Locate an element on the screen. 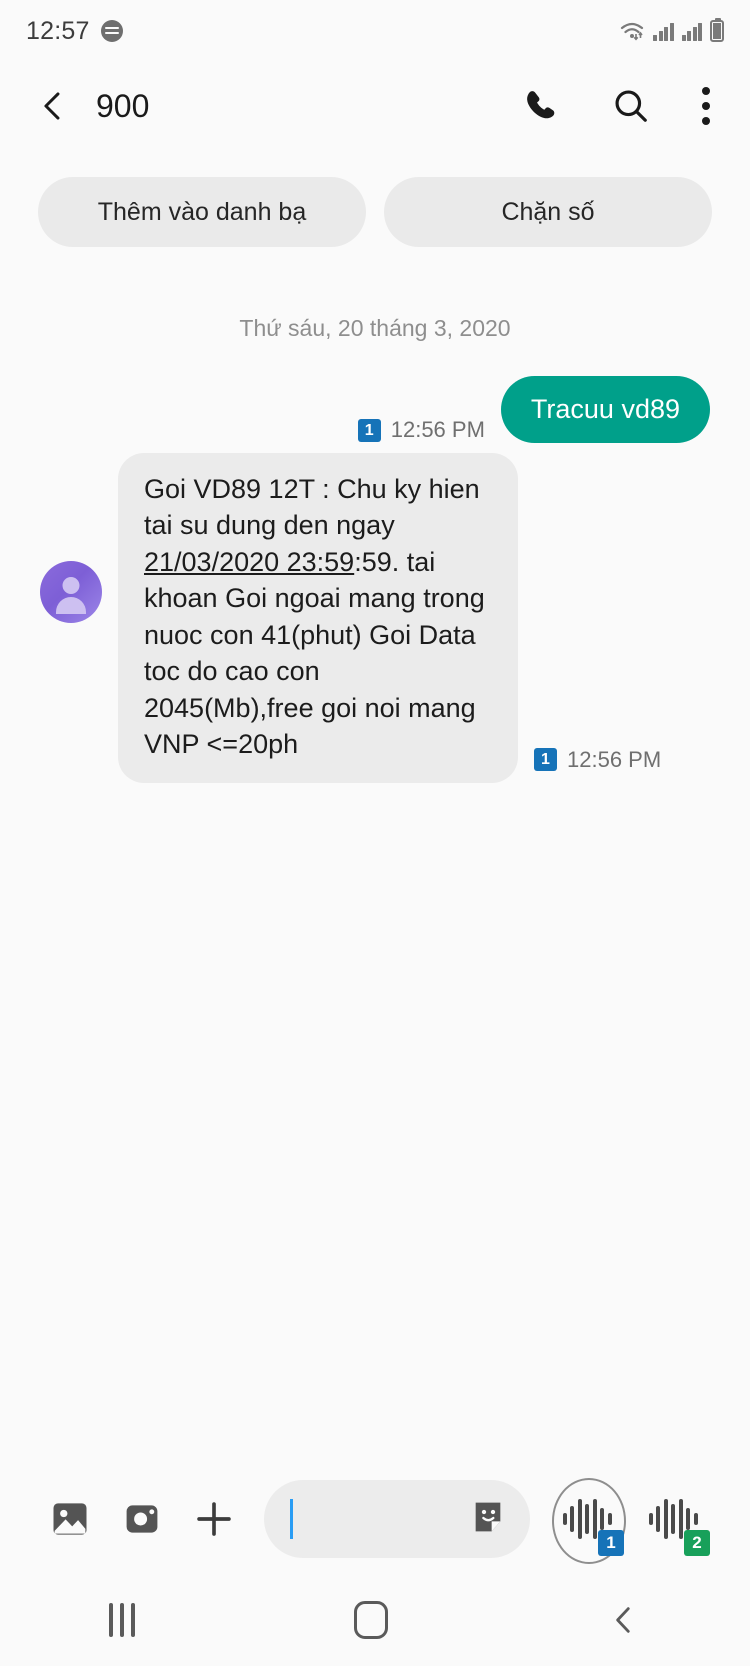  page-title: 900 is located at coordinates (123, 105).